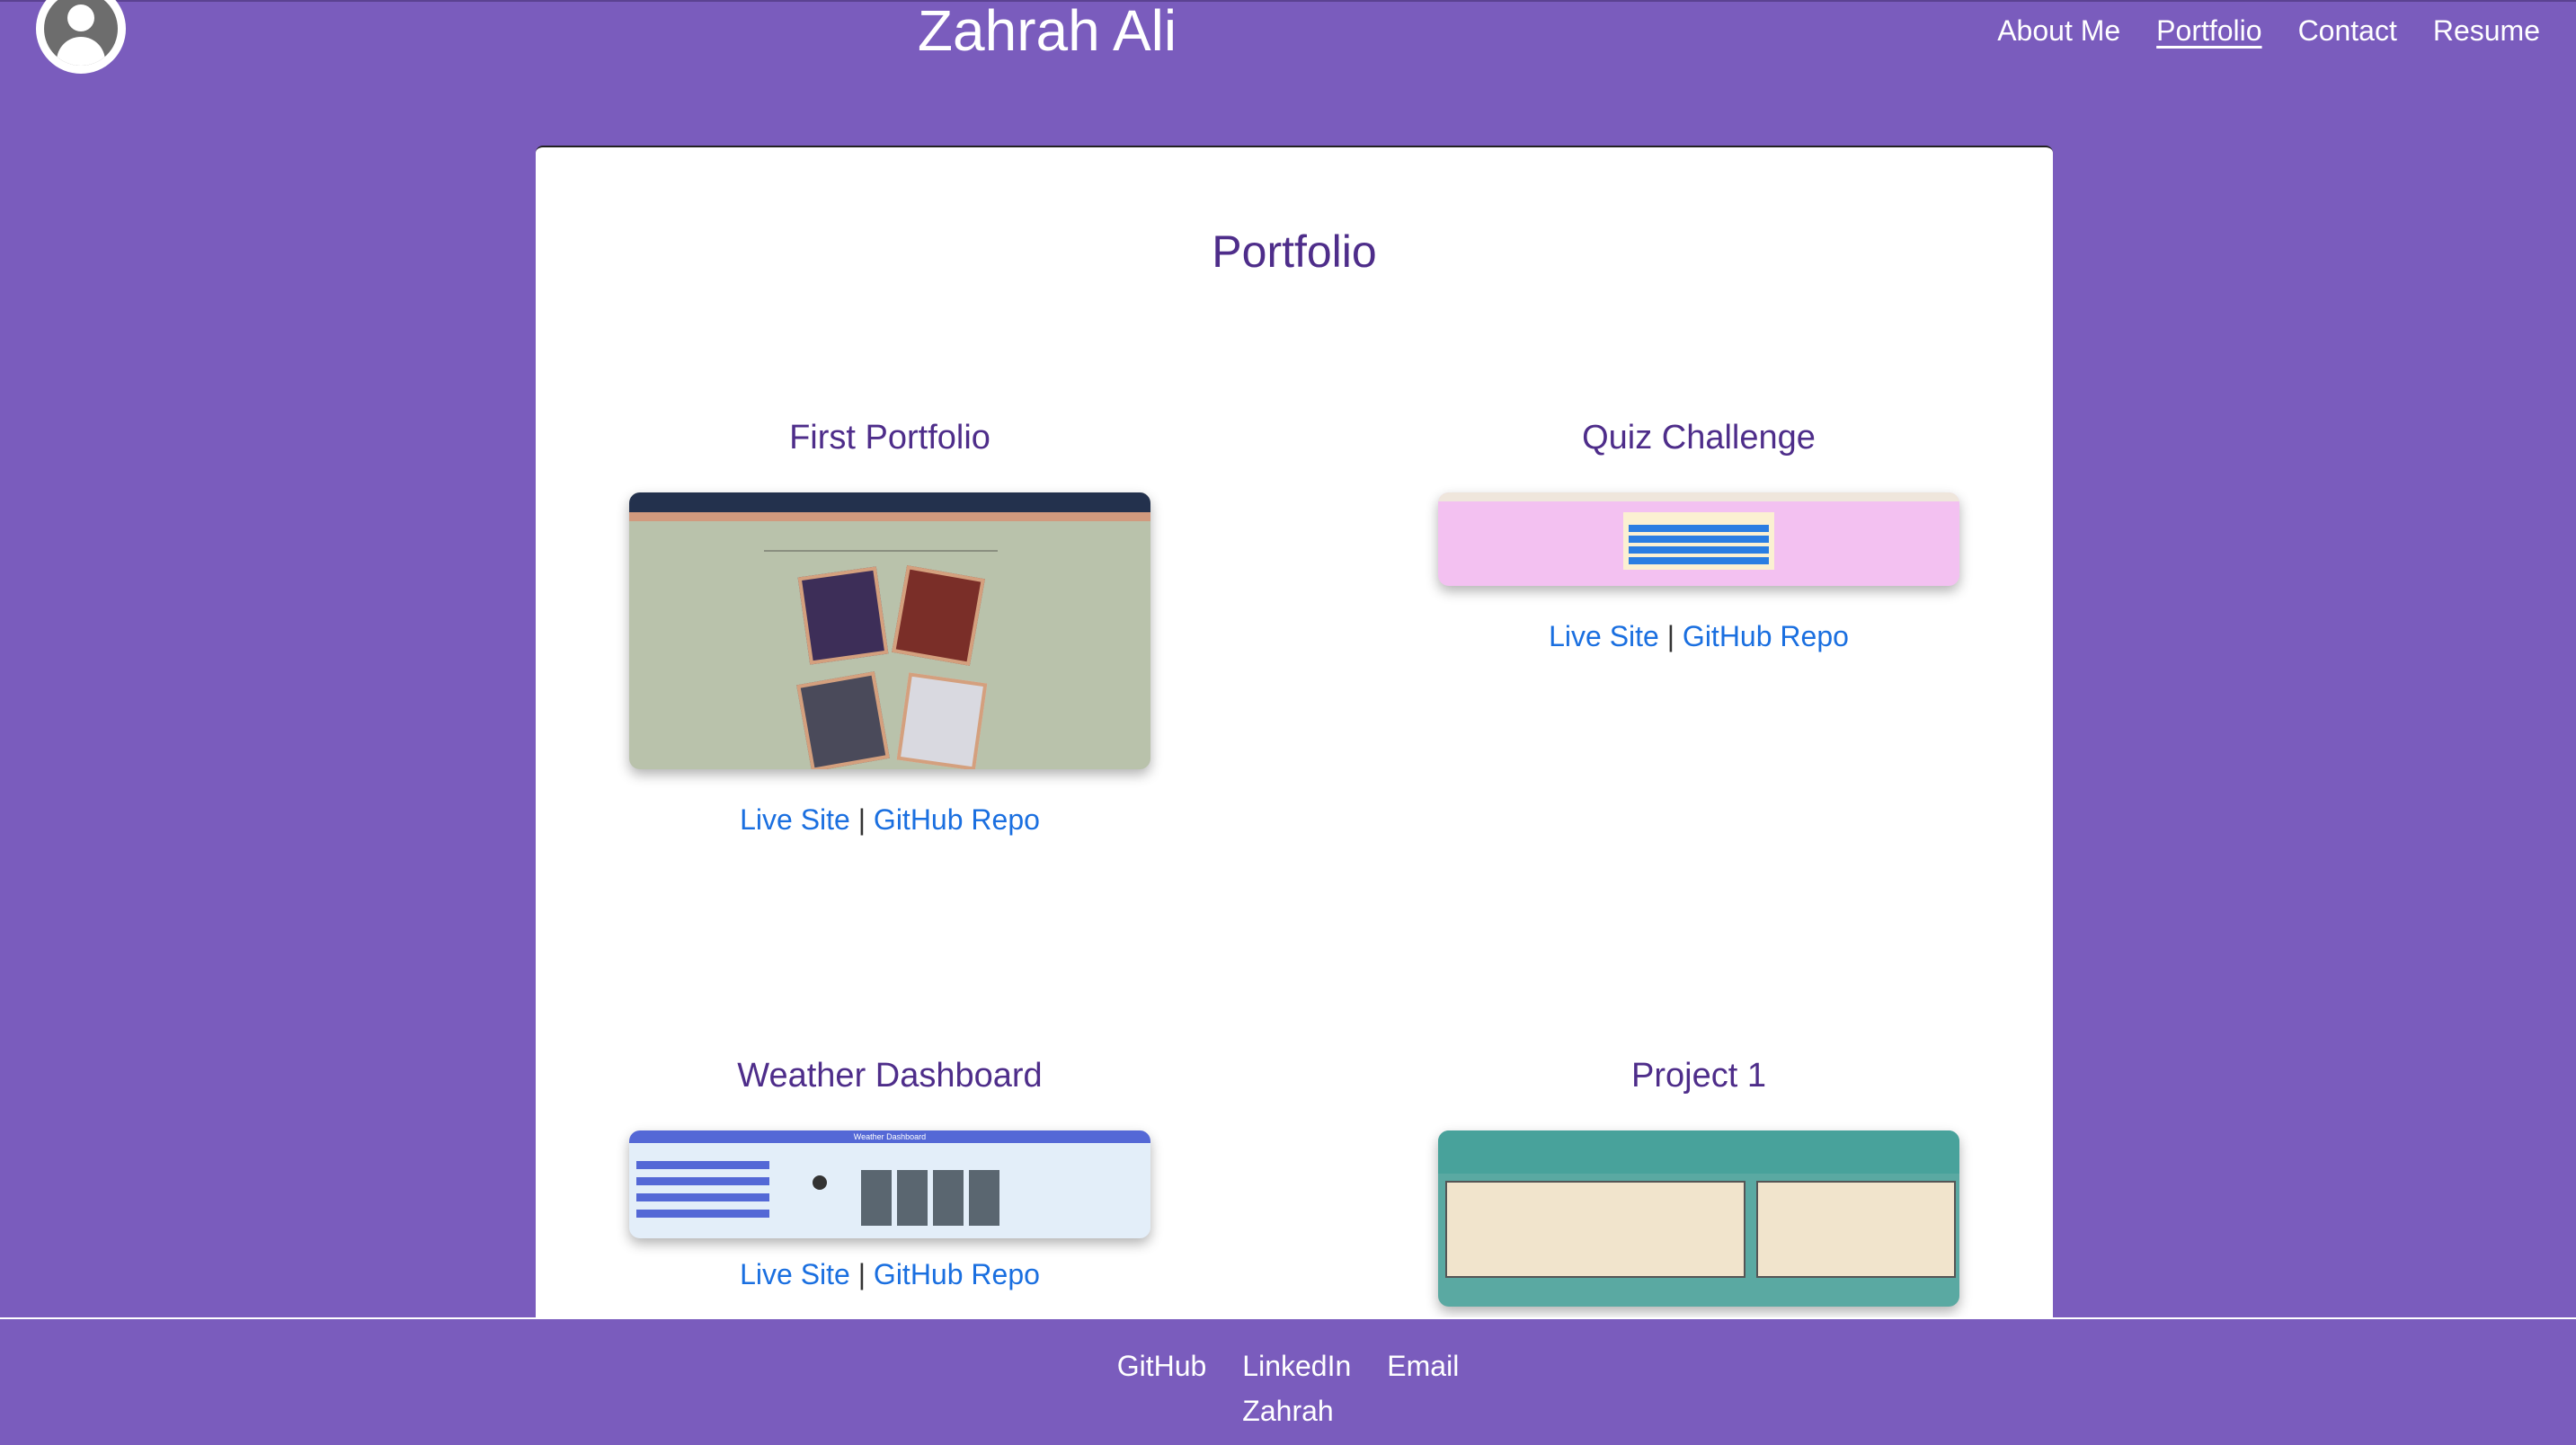 Image resolution: width=2576 pixels, height=1445 pixels. Describe the element at coordinates (889, 1184) in the screenshot. I see `project-screenshot: Weather Dashboard` at that location.